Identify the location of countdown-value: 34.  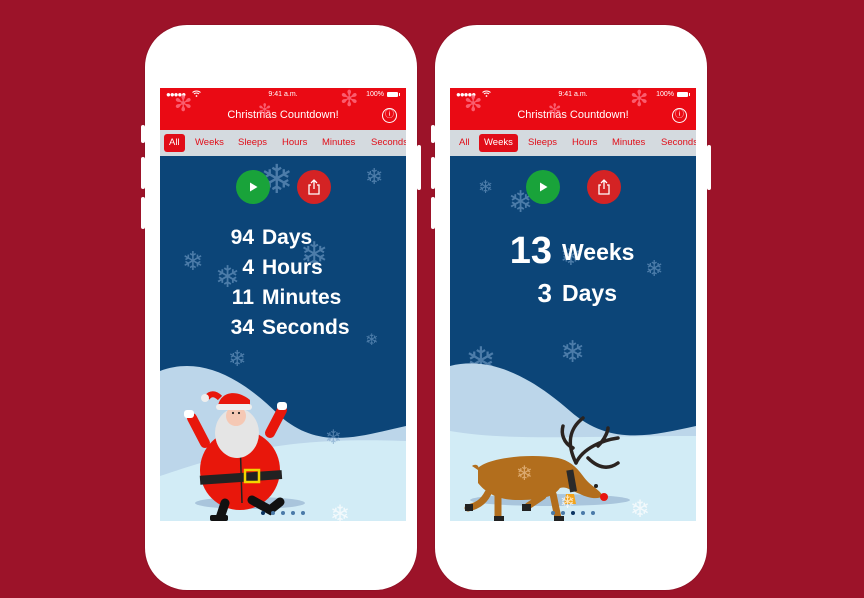
(242, 327).